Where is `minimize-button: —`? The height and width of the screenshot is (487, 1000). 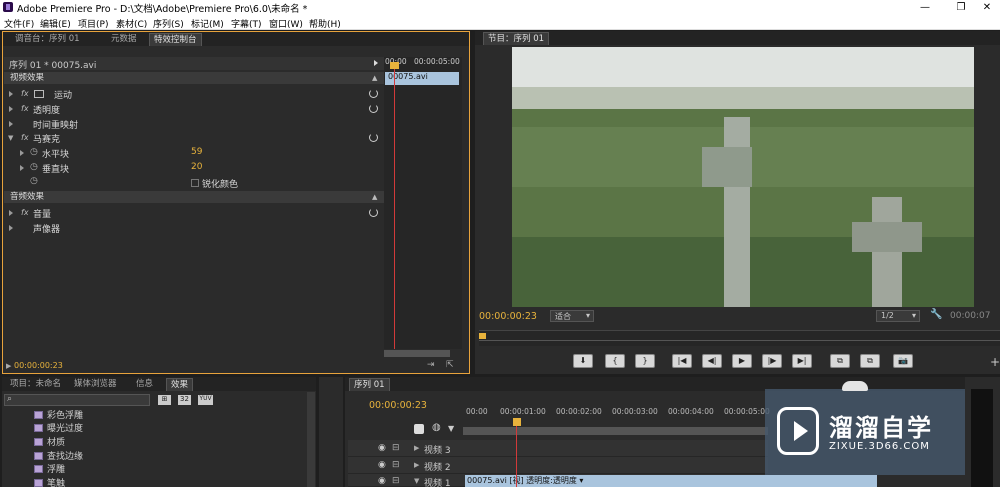
minimize-button: — is located at coordinates (925, 7).